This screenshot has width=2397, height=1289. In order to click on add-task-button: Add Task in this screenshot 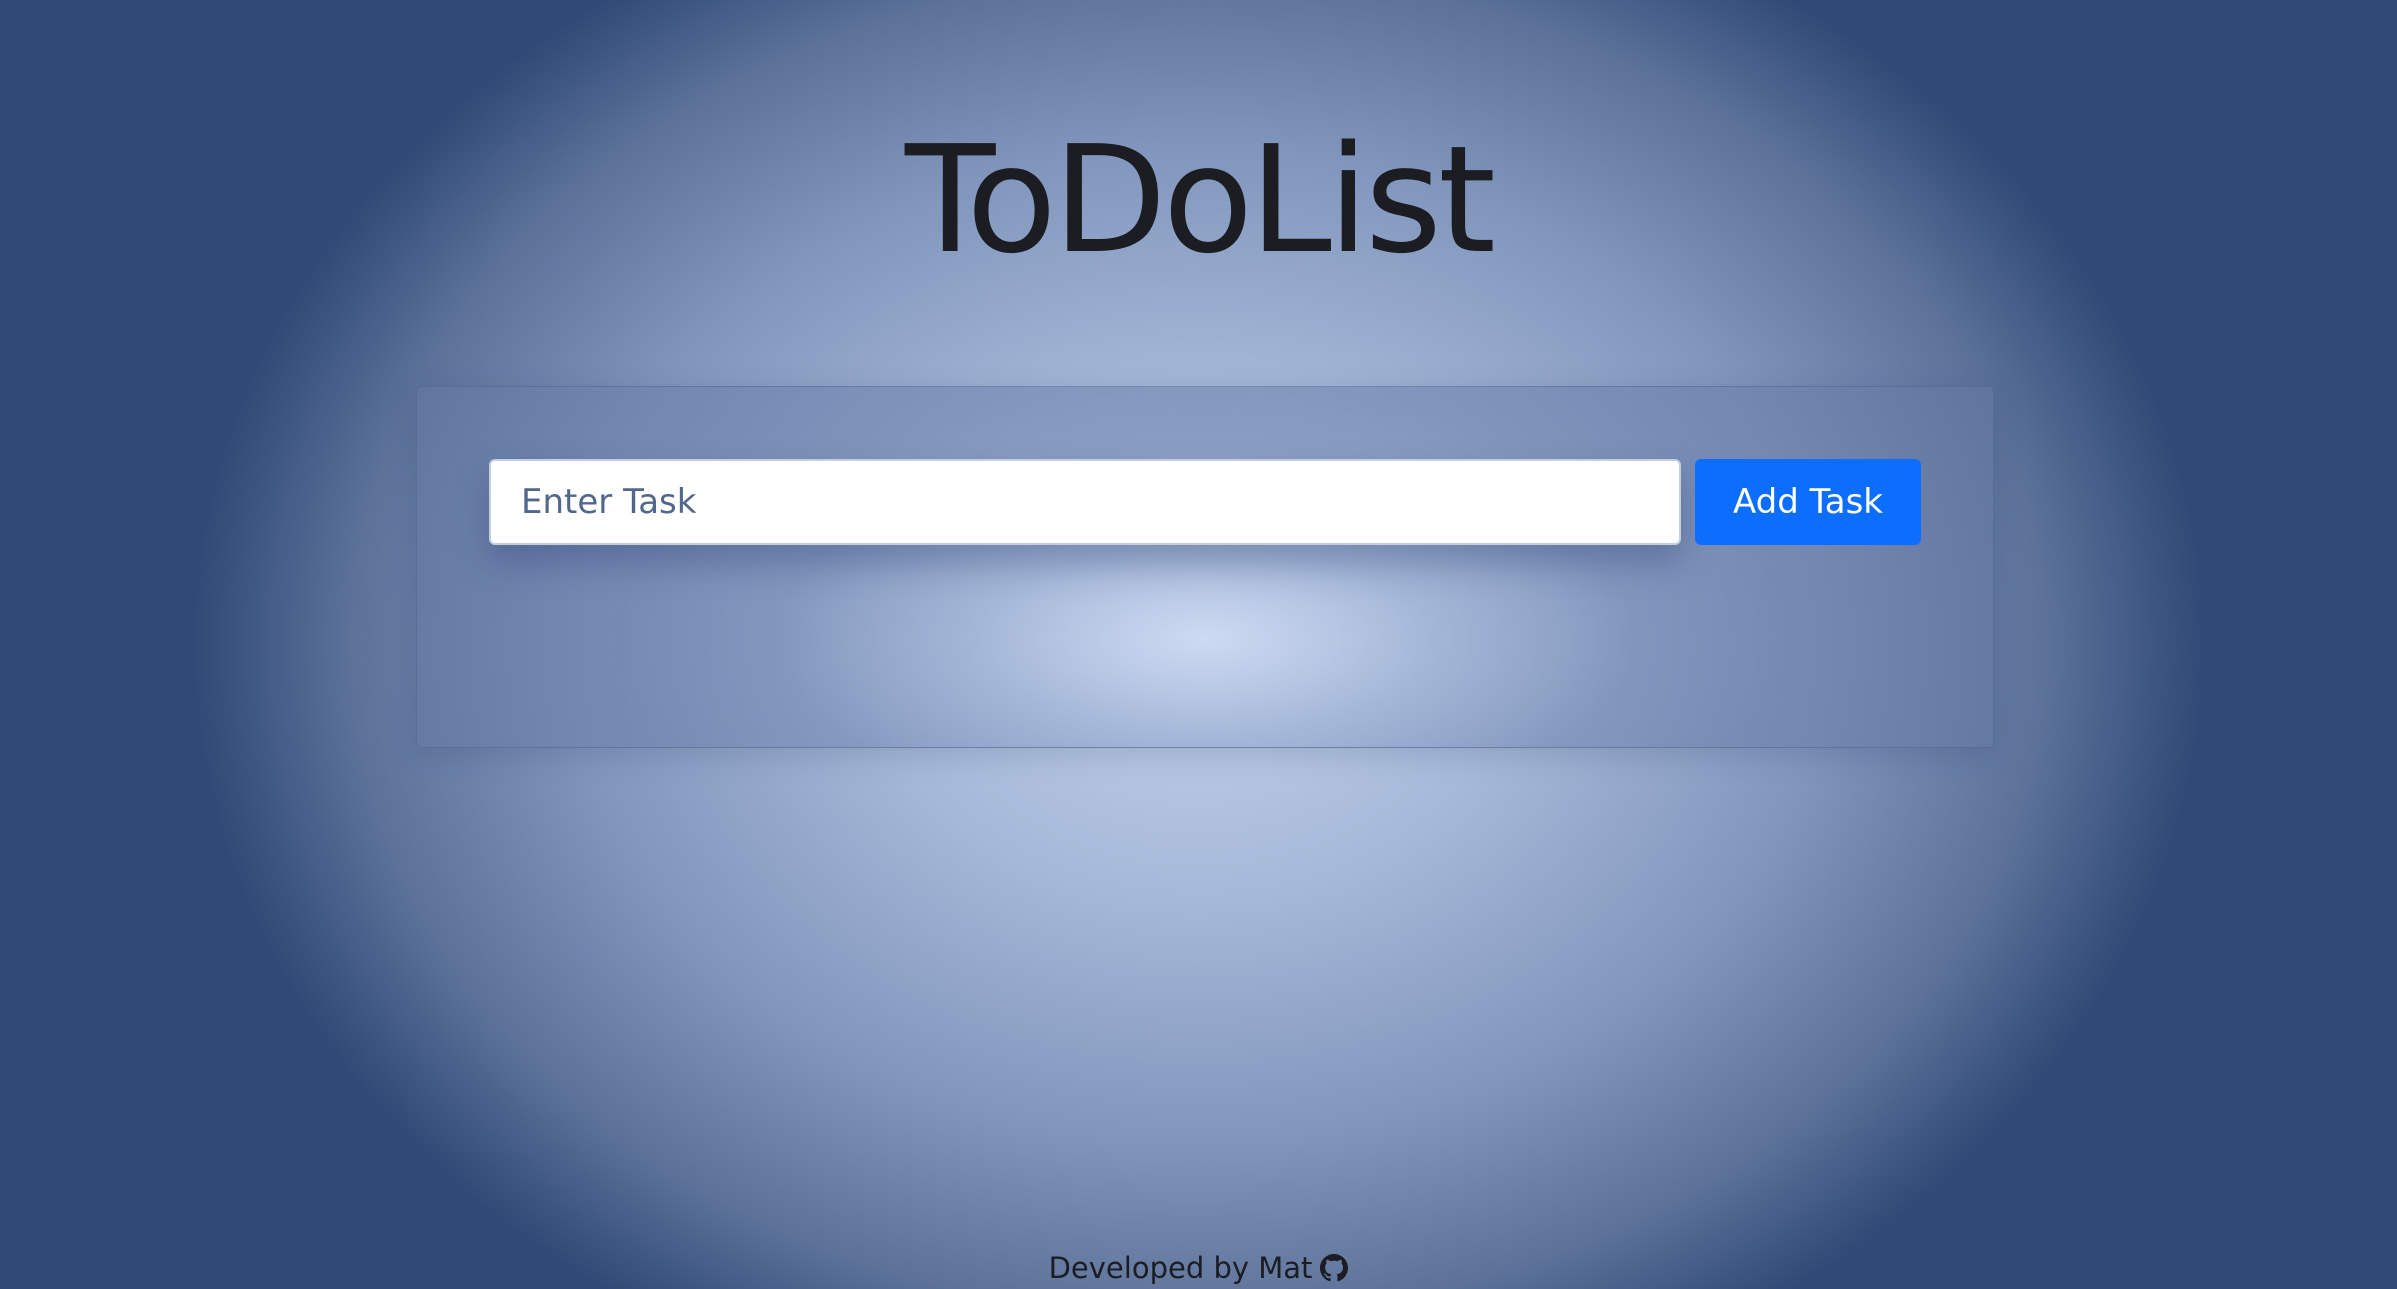, I will do `click(1808, 502)`.